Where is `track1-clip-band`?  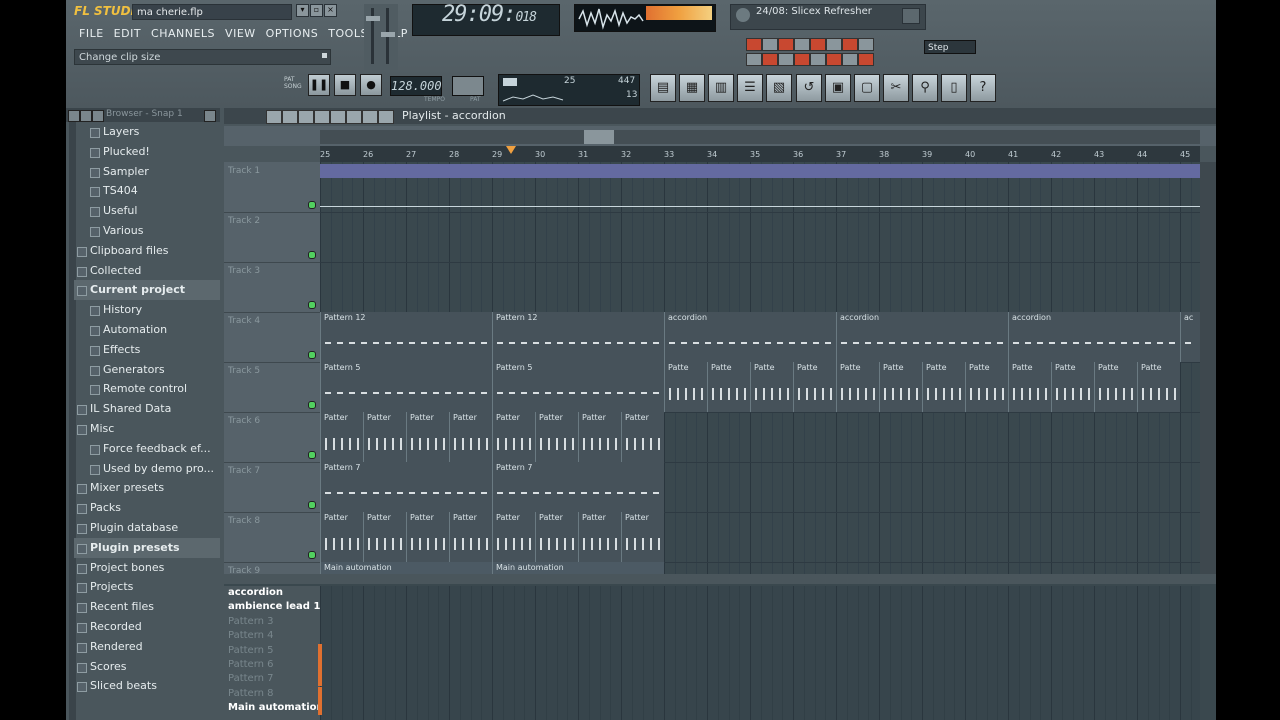 track1-clip-band is located at coordinates (760, 171).